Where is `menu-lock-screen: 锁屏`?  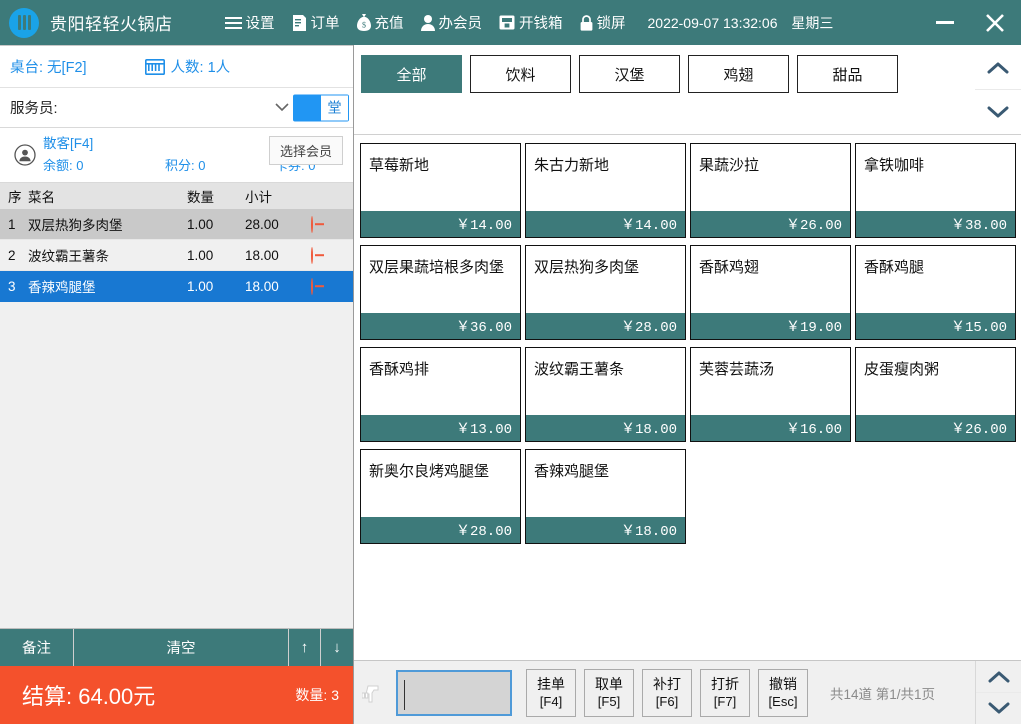 menu-lock-screen: 锁屏 is located at coordinates (603, 22).